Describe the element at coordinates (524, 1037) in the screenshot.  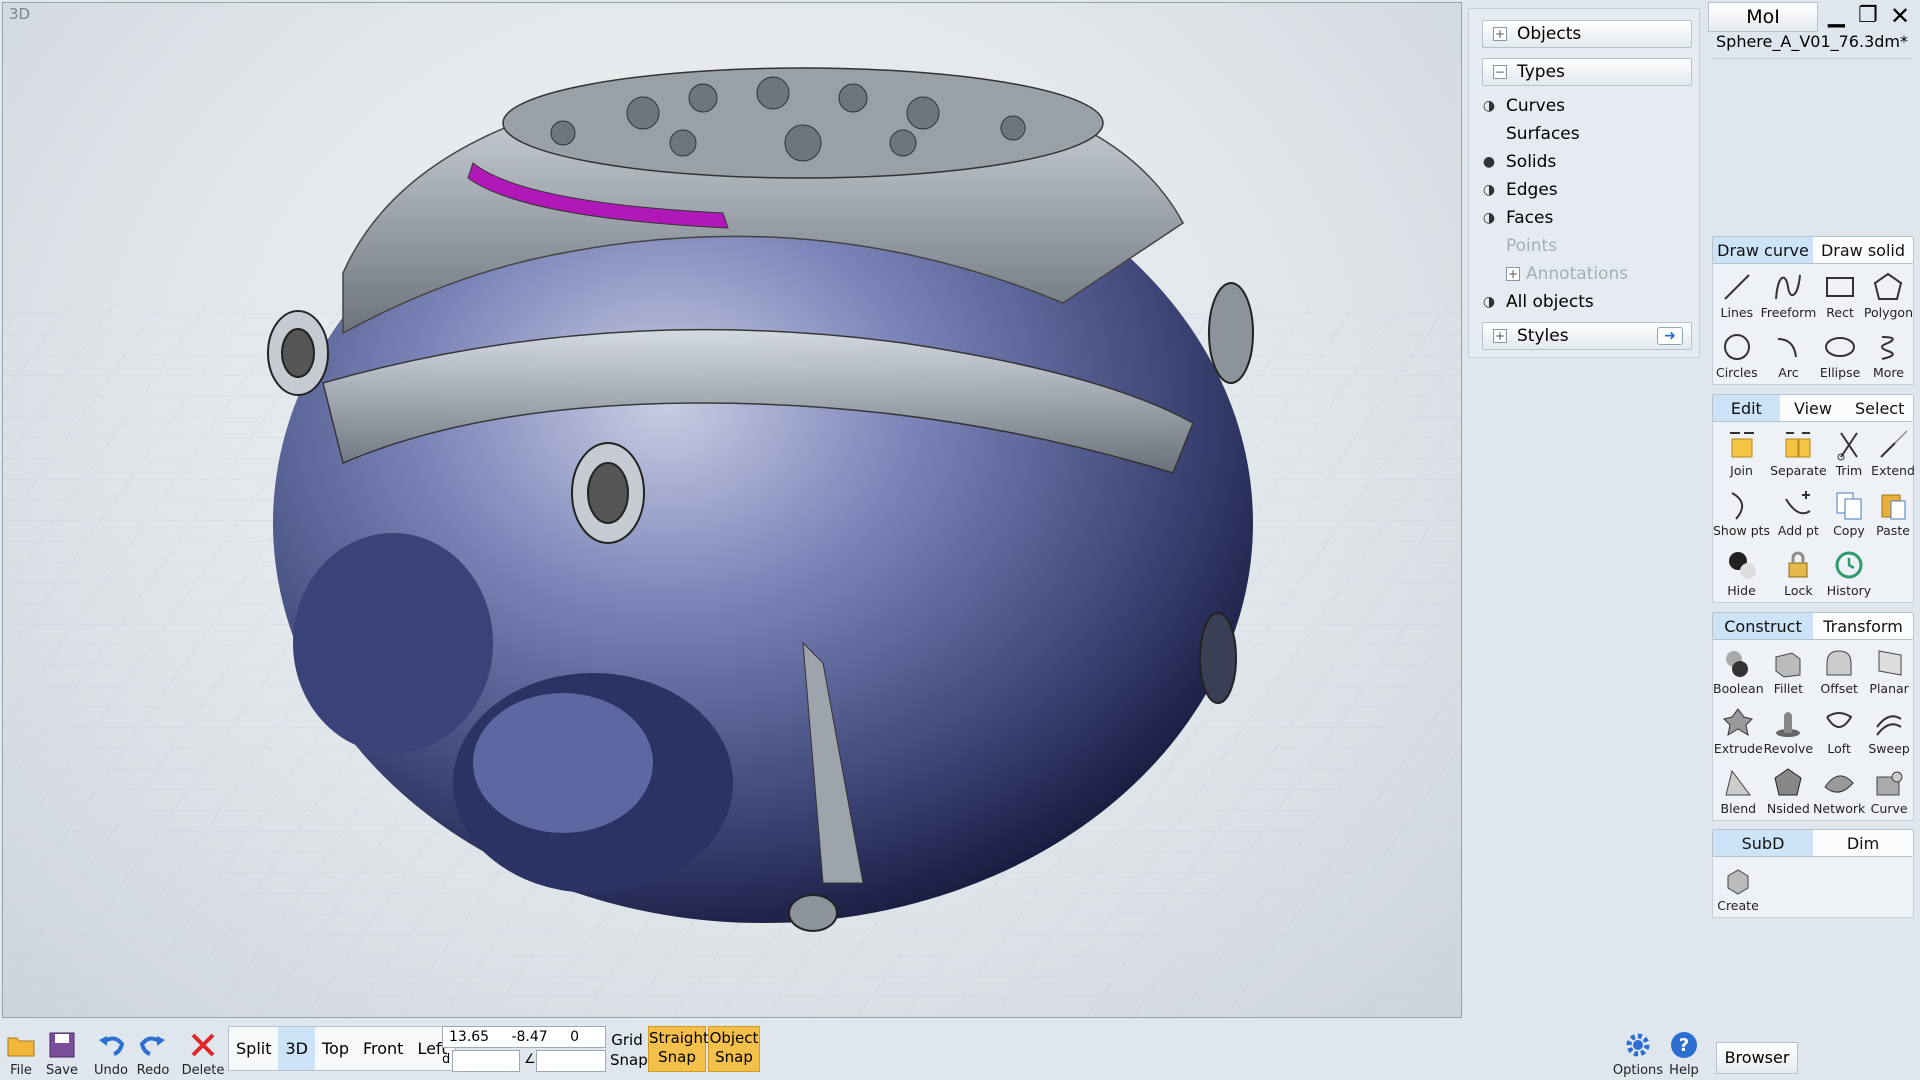
I see `coordinate-input: 13.65 -8.47 0` at that location.